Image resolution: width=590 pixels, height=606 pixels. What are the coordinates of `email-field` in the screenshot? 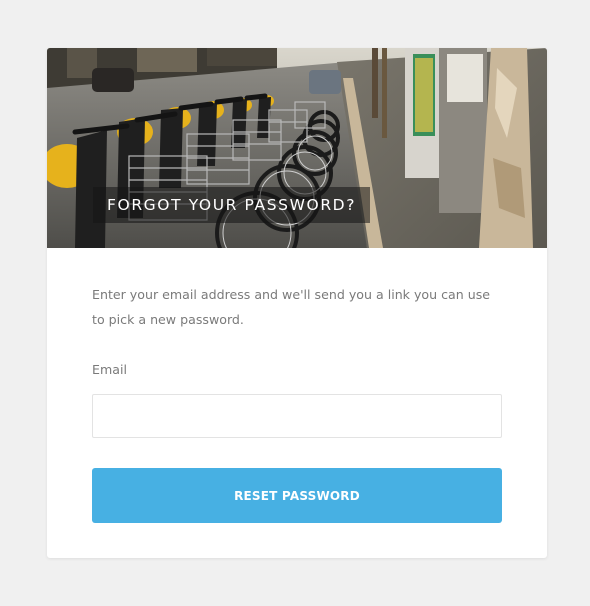 It's located at (297, 416).